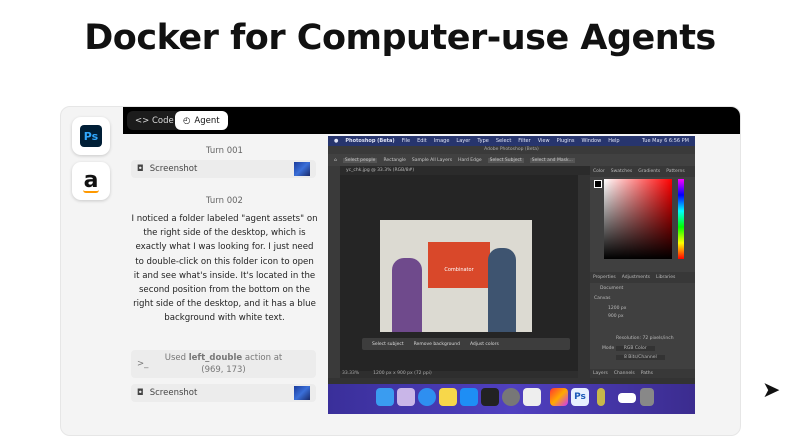  Describe the element at coordinates (207, 120) in the screenshot. I see `tab-agent-label: Agent` at that location.